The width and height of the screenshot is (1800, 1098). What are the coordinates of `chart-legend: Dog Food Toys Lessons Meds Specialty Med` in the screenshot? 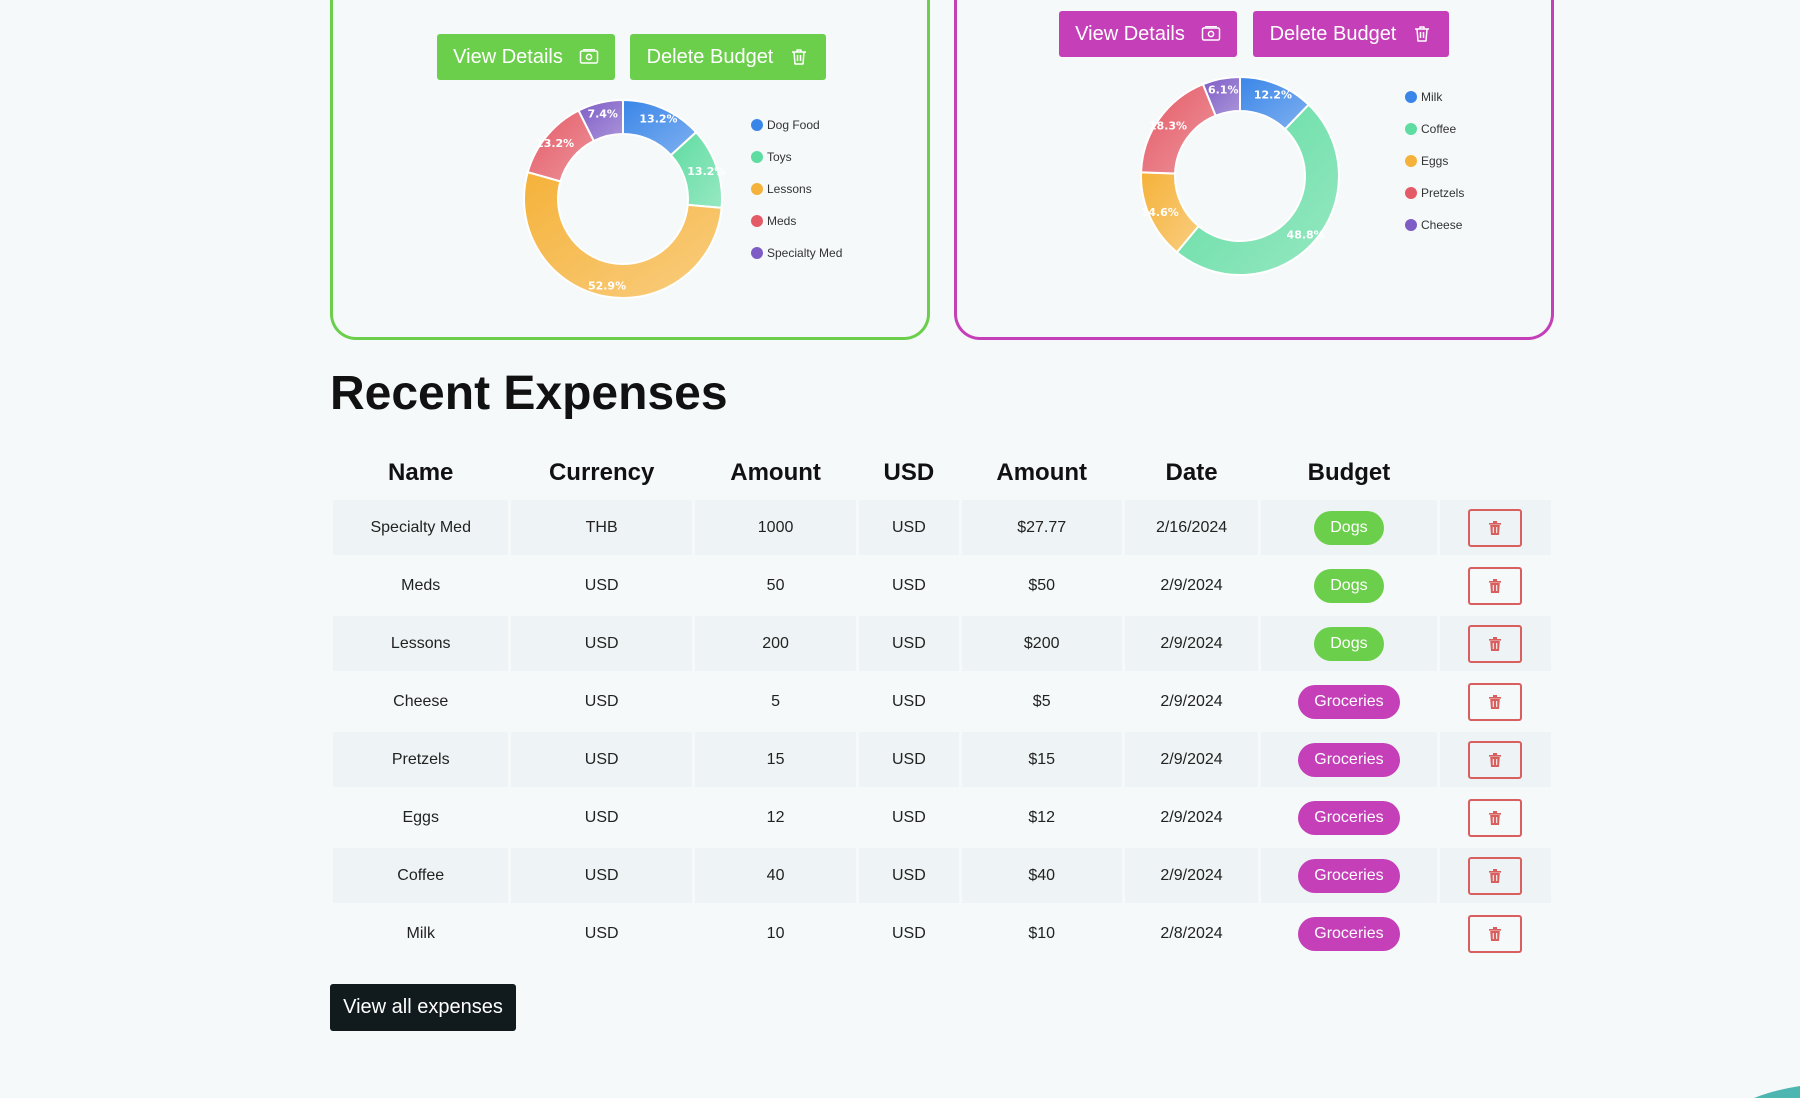 It's located at (796, 189).